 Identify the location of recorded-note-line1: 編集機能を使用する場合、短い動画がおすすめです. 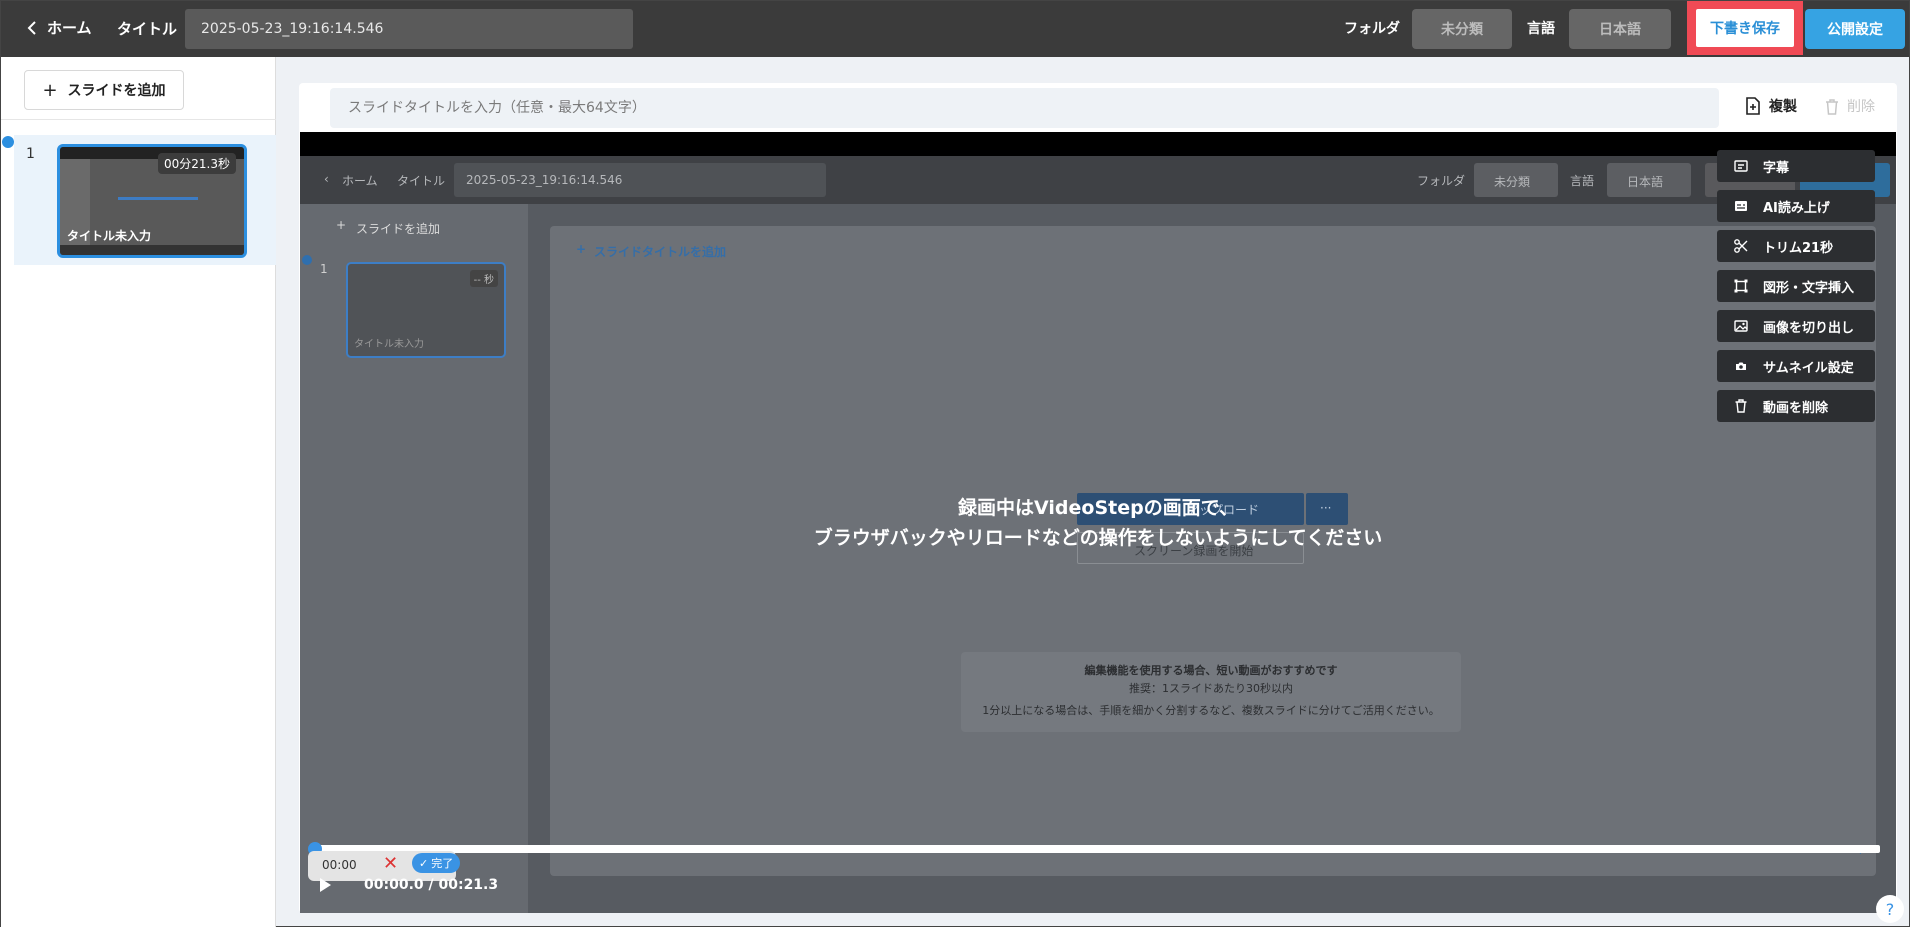
(1211, 670).